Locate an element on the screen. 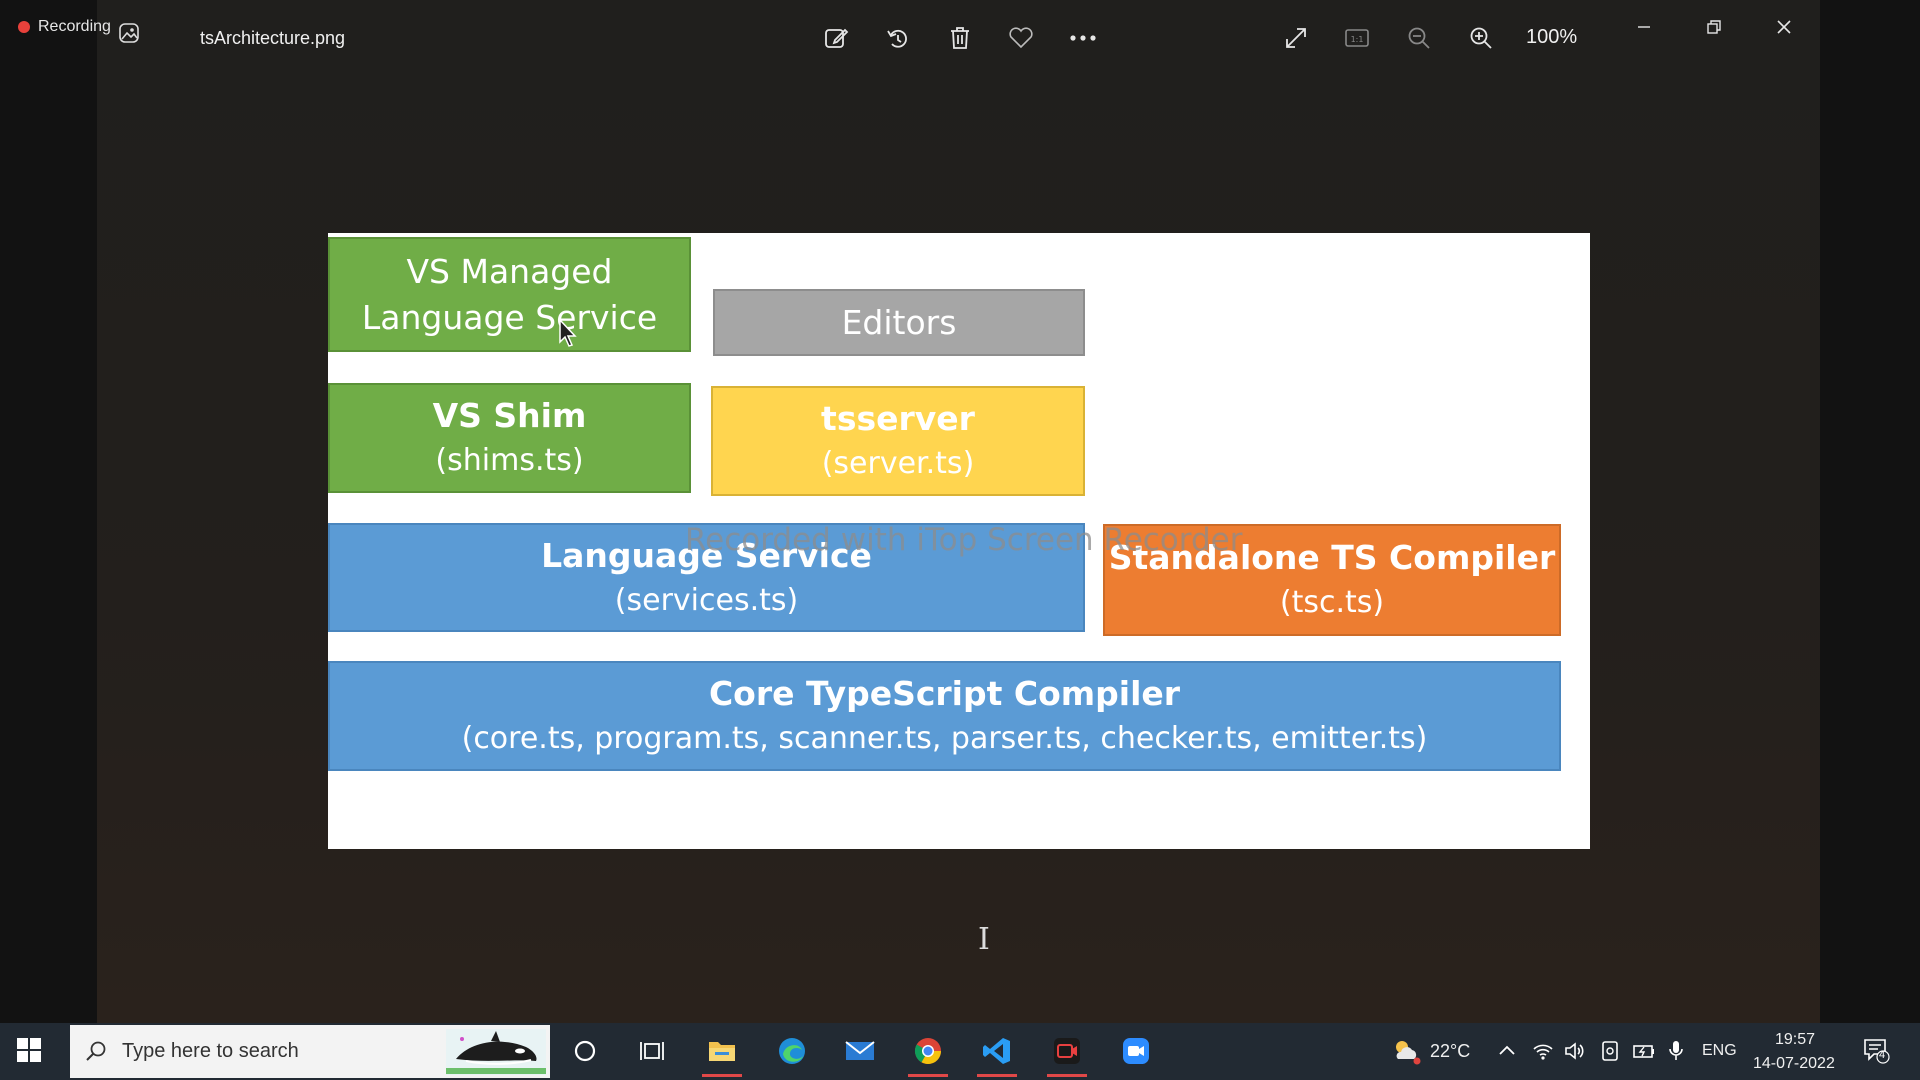 This screenshot has height=1080, width=1920. start-button is located at coordinates (31, 1052).